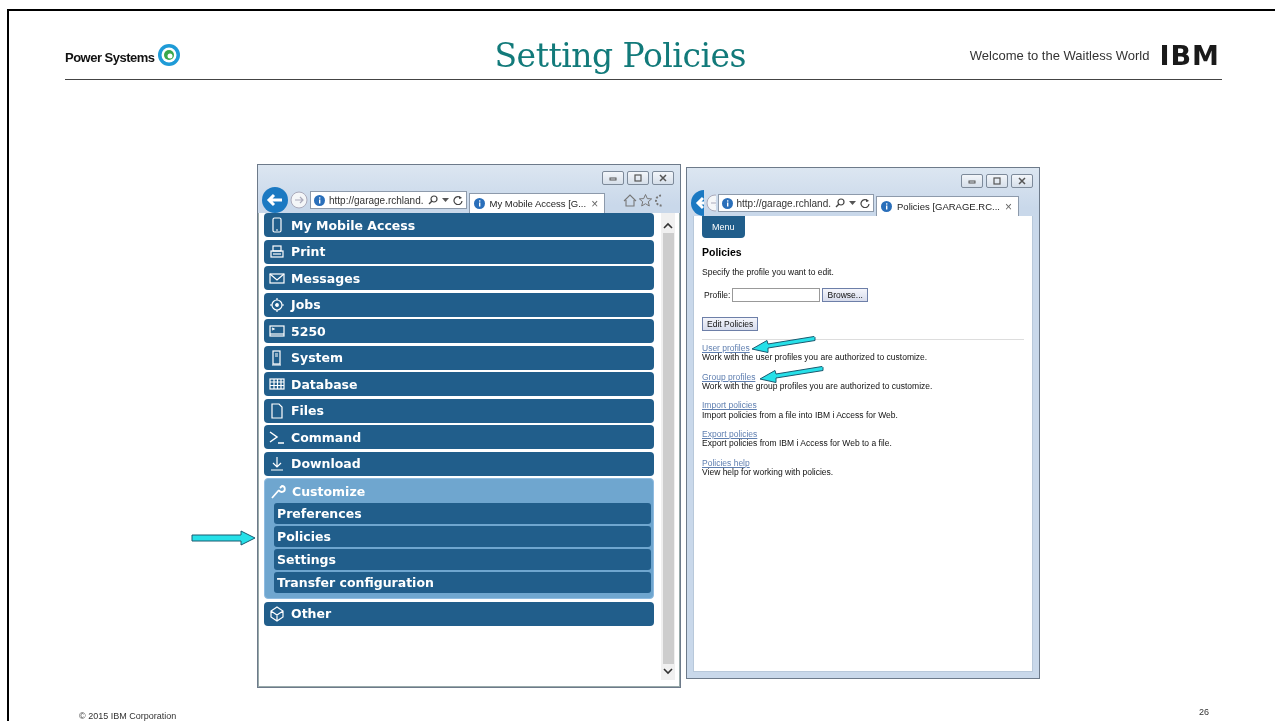  I want to click on copyright-text: © 2015 IBM Corporation, so click(128, 716).